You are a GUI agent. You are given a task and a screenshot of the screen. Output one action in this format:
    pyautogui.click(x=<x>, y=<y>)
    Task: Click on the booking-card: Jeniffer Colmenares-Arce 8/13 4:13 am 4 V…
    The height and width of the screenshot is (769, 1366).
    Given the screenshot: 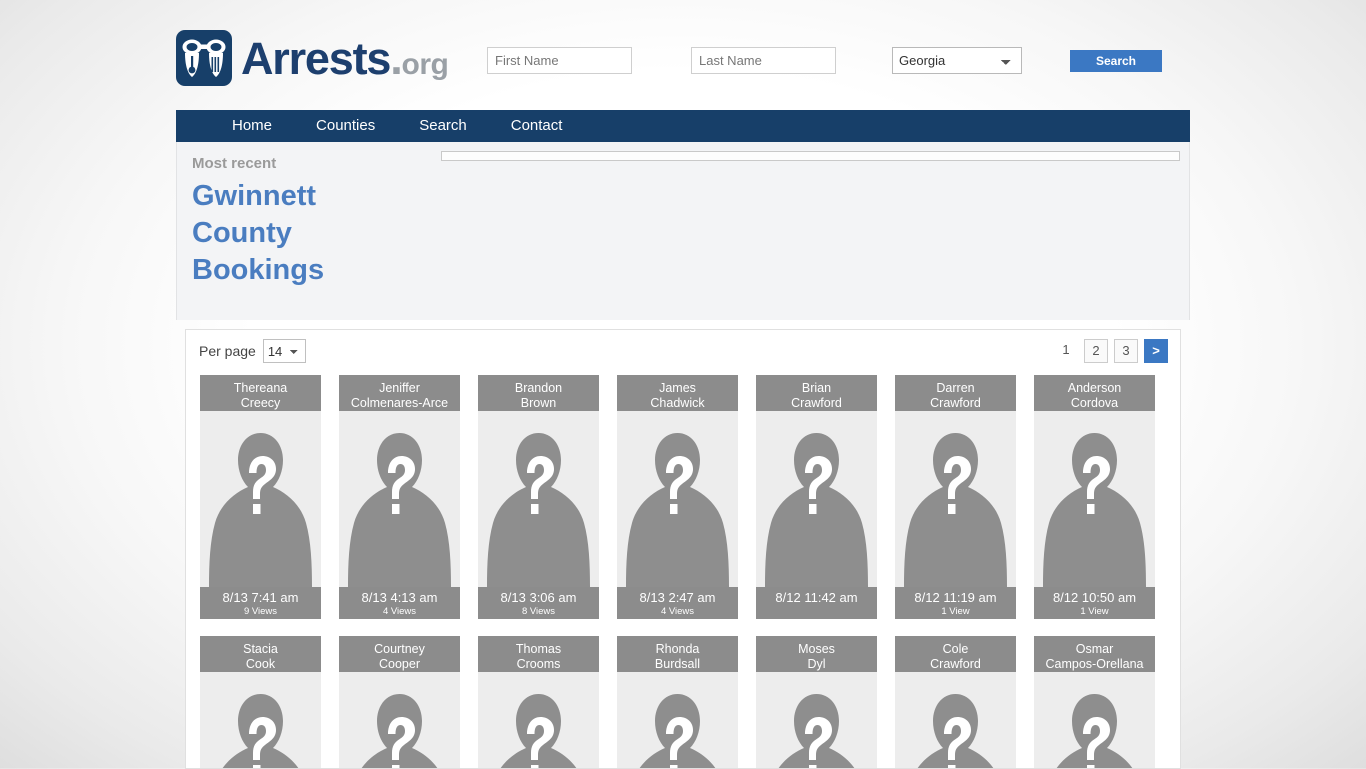 What is the action you would take?
    pyautogui.click(x=399, y=497)
    